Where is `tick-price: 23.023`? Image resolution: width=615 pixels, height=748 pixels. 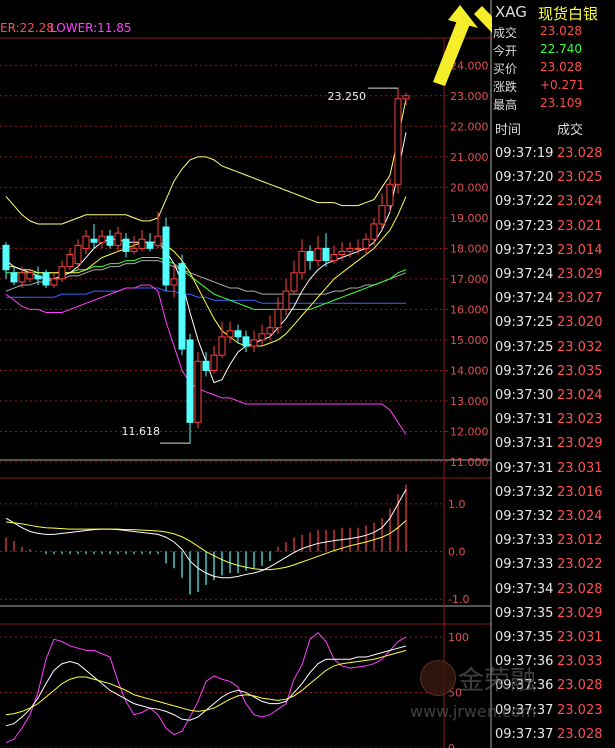
tick-price: 23.023 is located at coordinates (580, 420).